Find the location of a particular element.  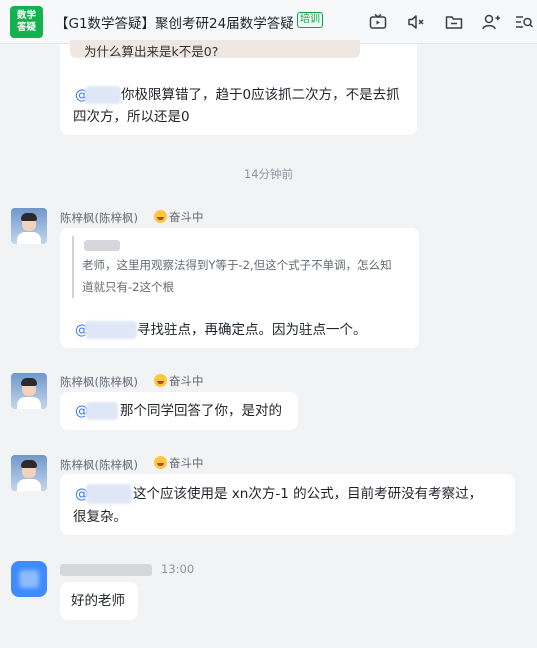

quote-bar is located at coordinates (73, 267).